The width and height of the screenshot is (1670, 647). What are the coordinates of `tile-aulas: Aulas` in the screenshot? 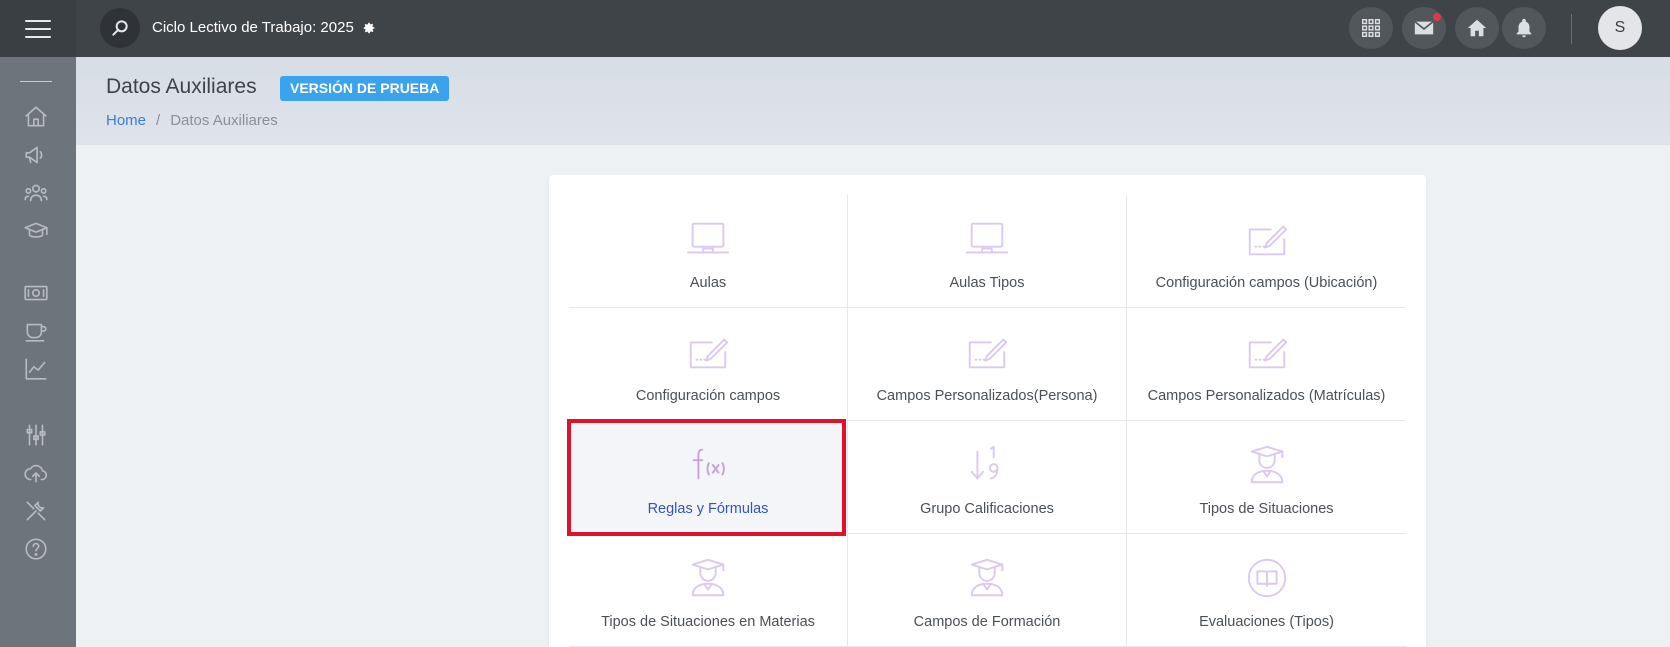 It's located at (708, 251).